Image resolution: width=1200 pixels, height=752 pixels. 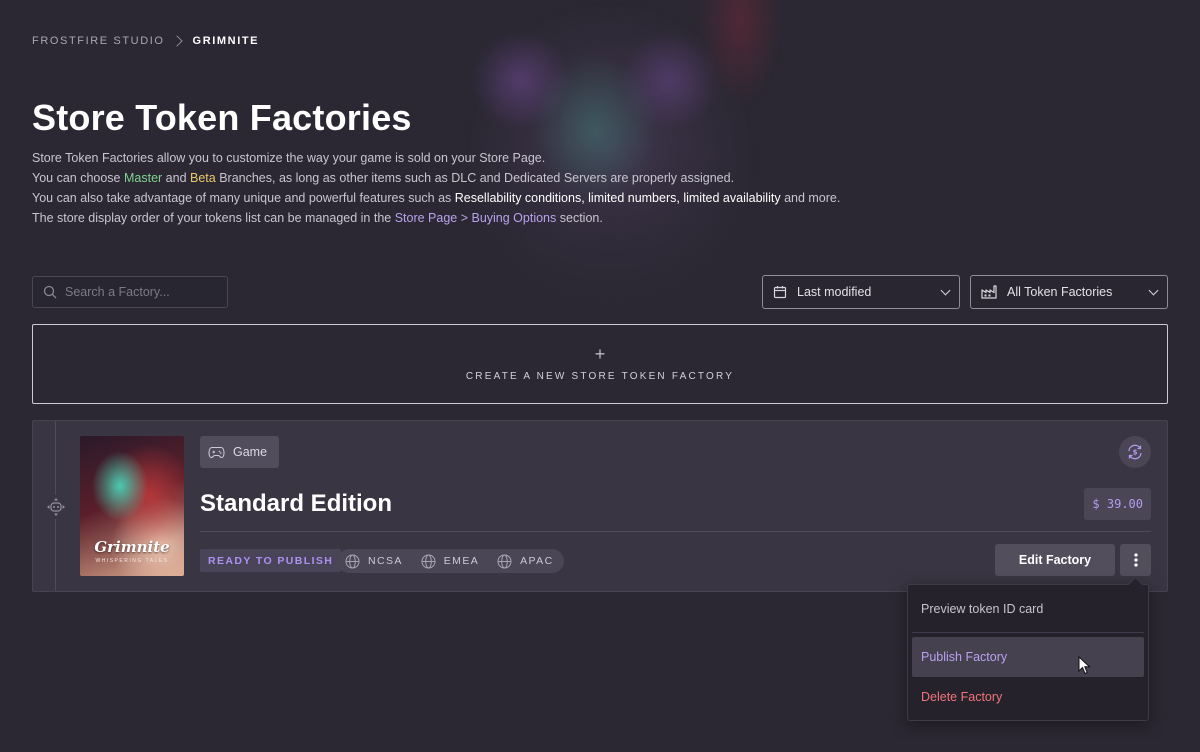 I want to click on more-vertical-icon, so click(x=1135, y=560).